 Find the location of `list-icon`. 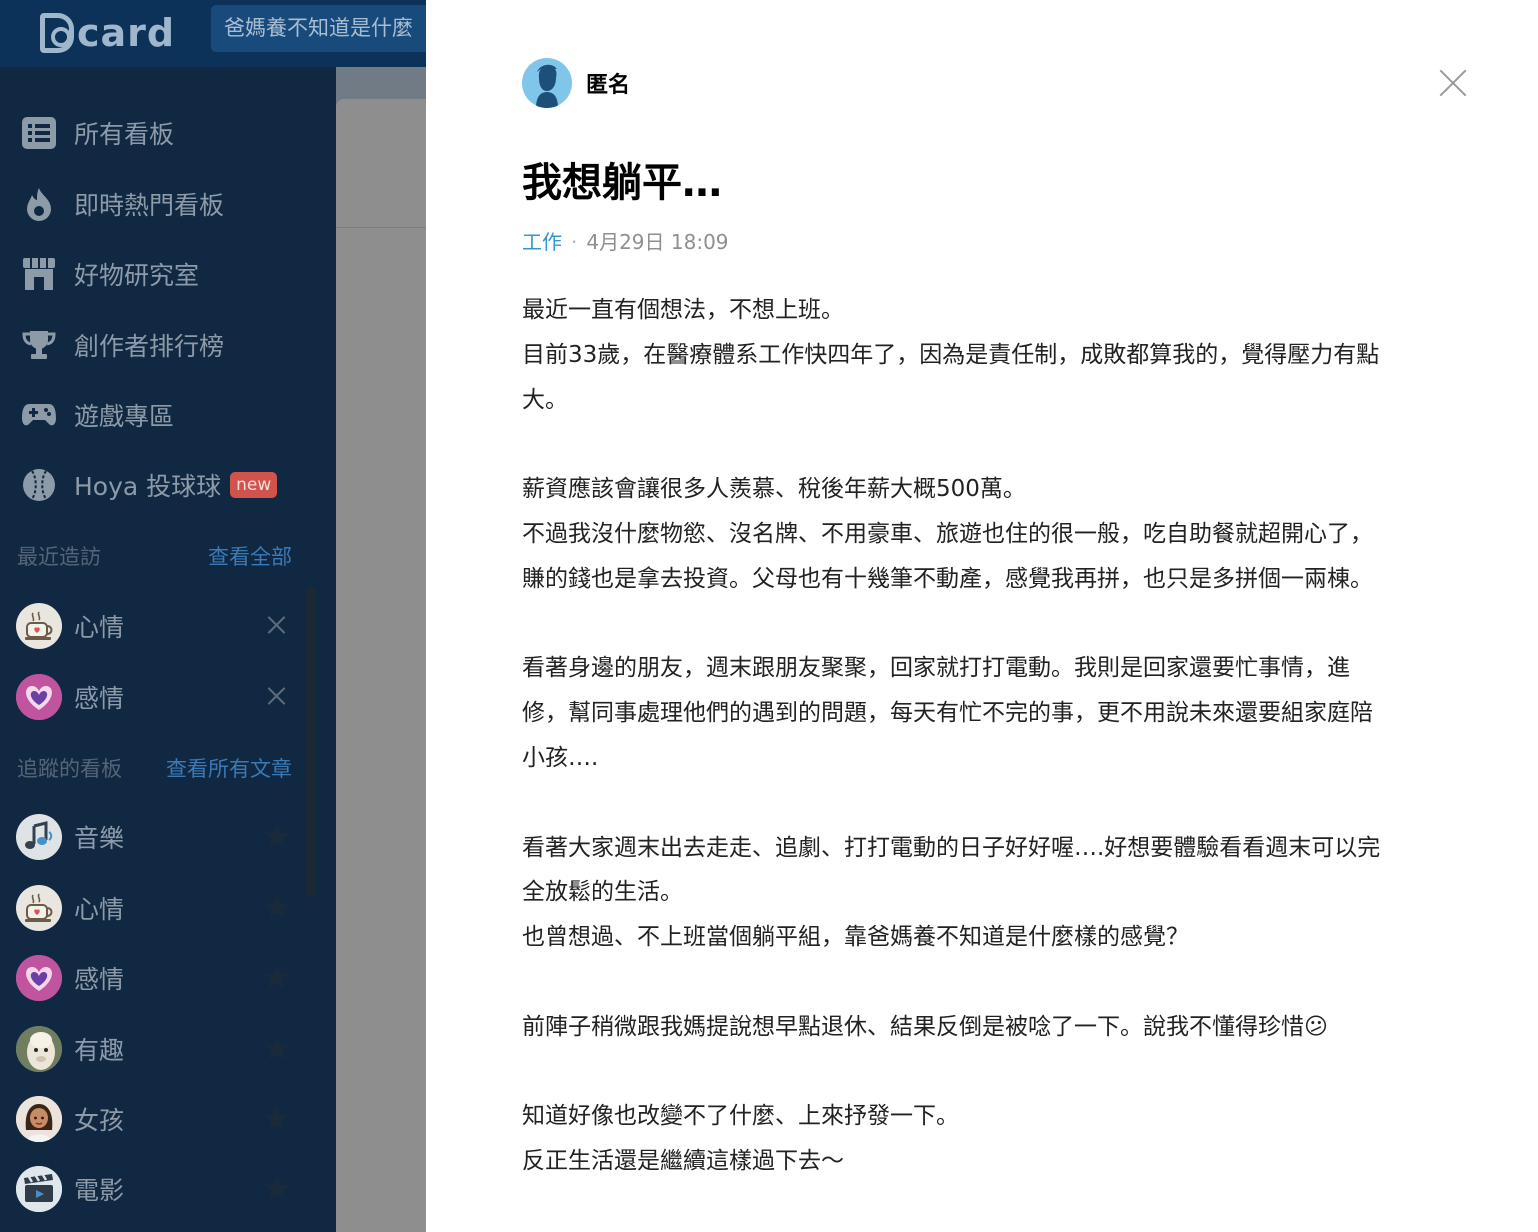

list-icon is located at coordinates (39, 133).